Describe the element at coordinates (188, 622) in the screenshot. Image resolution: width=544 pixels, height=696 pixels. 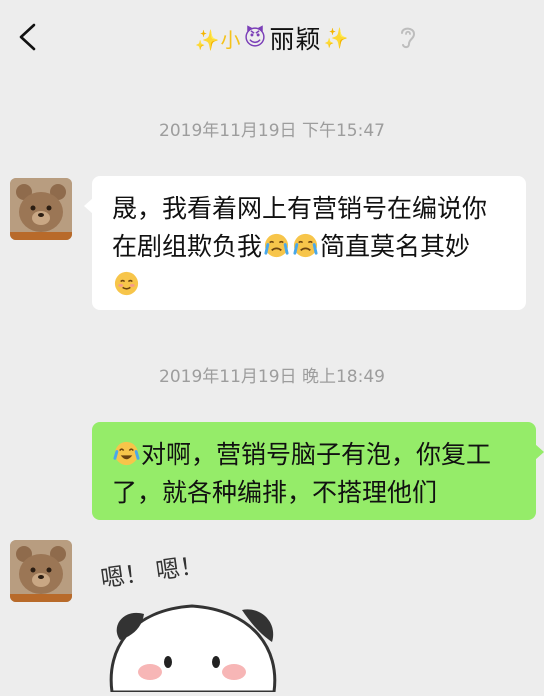
I see `dog-sticker-icon: 嗯！ 嗯！` at that location.